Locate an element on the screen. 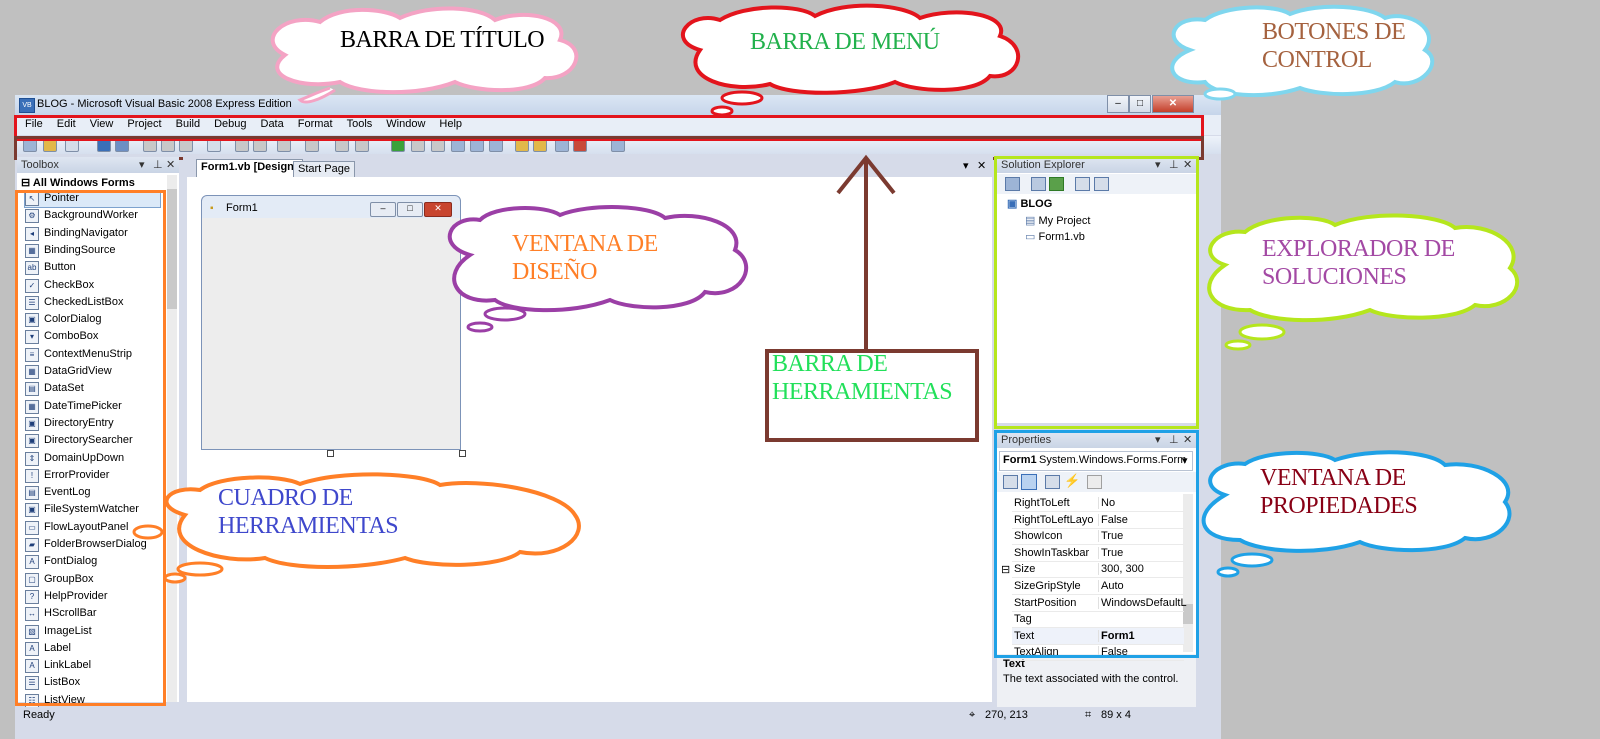 The width and height of the screenshot is (1600, 739). annotation-label: BARRA DE MENÚ is located at coordinates (845, 42).